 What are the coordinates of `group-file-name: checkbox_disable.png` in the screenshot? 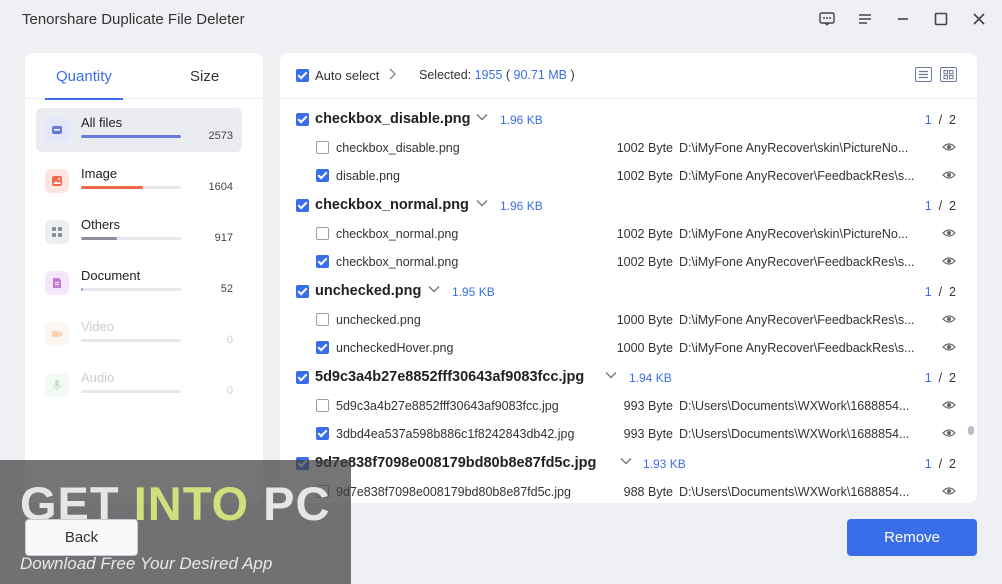 It's located at (393, 119).